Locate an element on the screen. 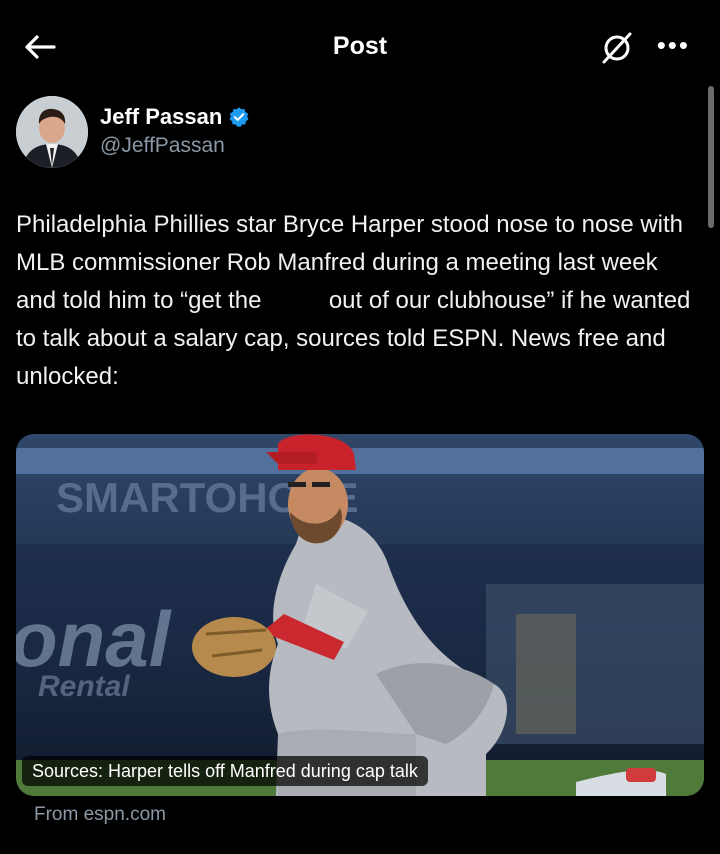  top-bar: Post ••• is located at coordinates (360, 42).